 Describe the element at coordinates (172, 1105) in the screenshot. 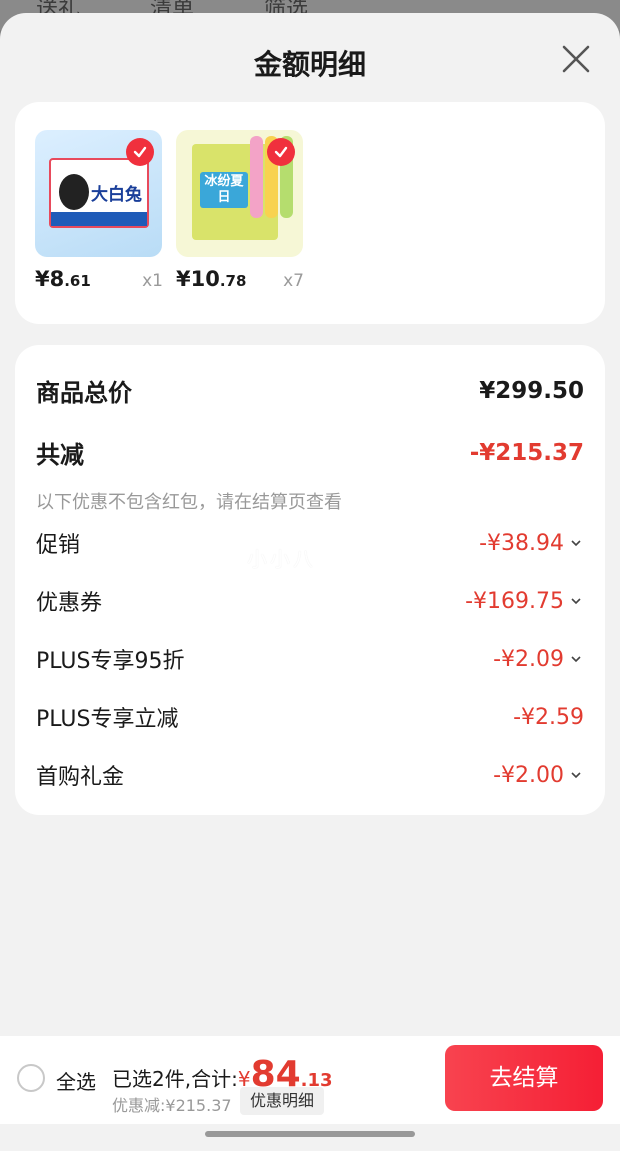

I see `discount-summary: 优惠减:¥215.37` at that location.